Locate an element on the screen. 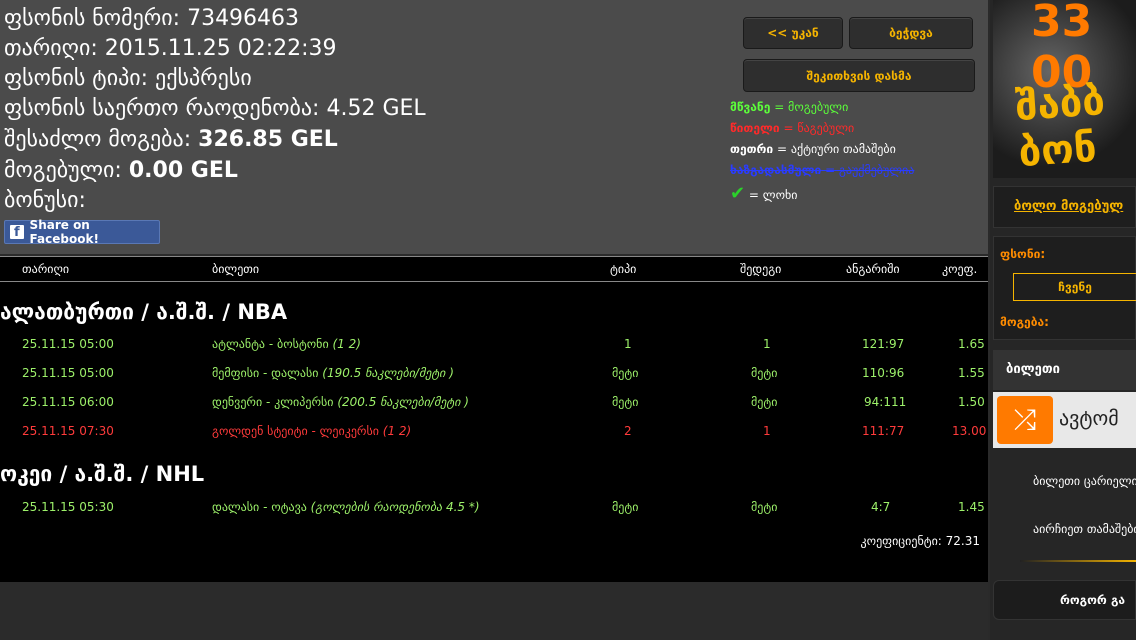 This screenshot has width=1136, height=640. legend-cancelled-term: ხაზგადასმული is located at coordinates (776, 170).